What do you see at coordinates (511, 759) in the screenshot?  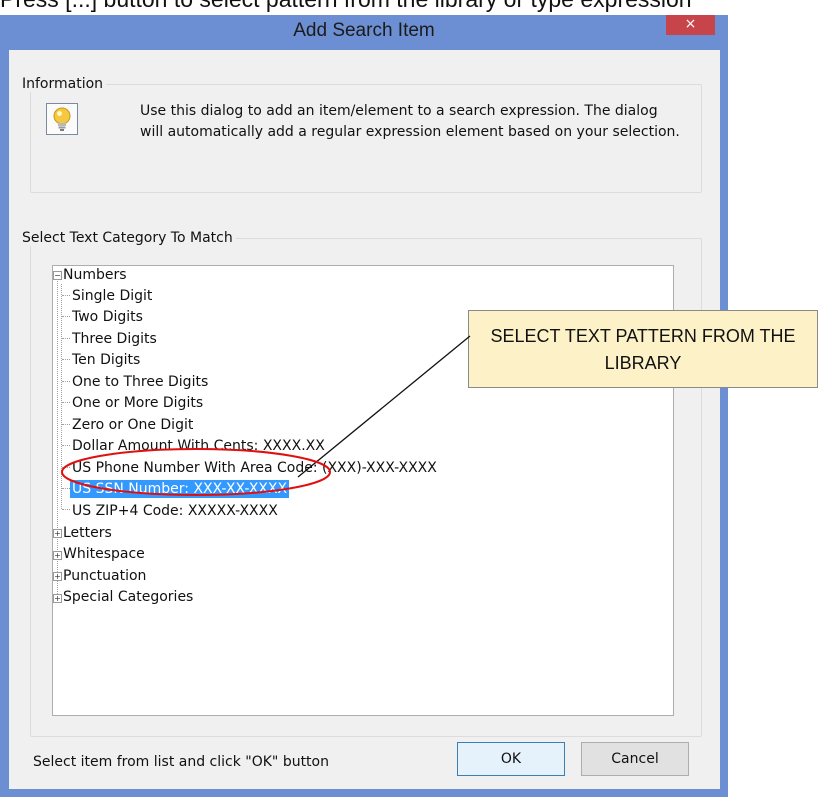 I see `ok-button: OK` at bounding box center [511, 759].